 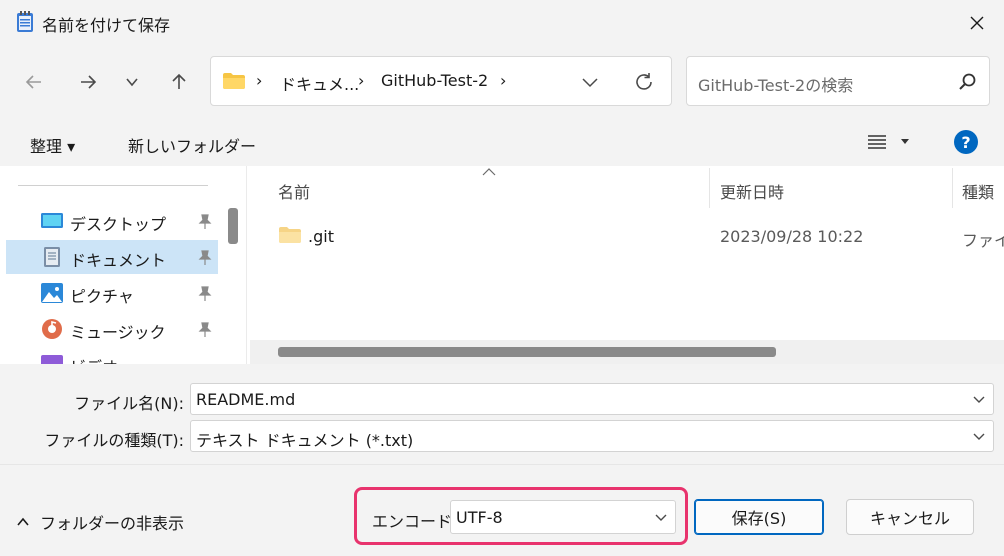 What do you see at coordinates (23, 521) in the screenshot?
I see `chevron-up-icon` at bounding box center [23, 521].